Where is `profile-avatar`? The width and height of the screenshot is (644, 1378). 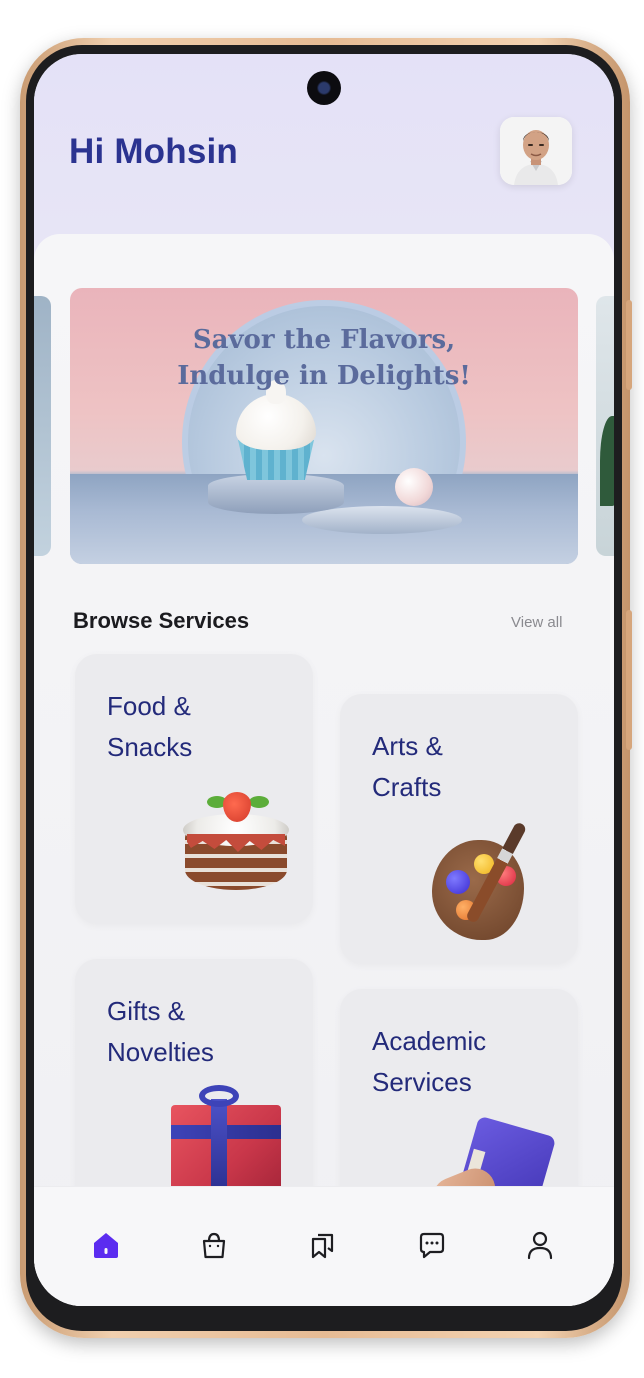
profile-avatar is located at coordinates (536, 151).